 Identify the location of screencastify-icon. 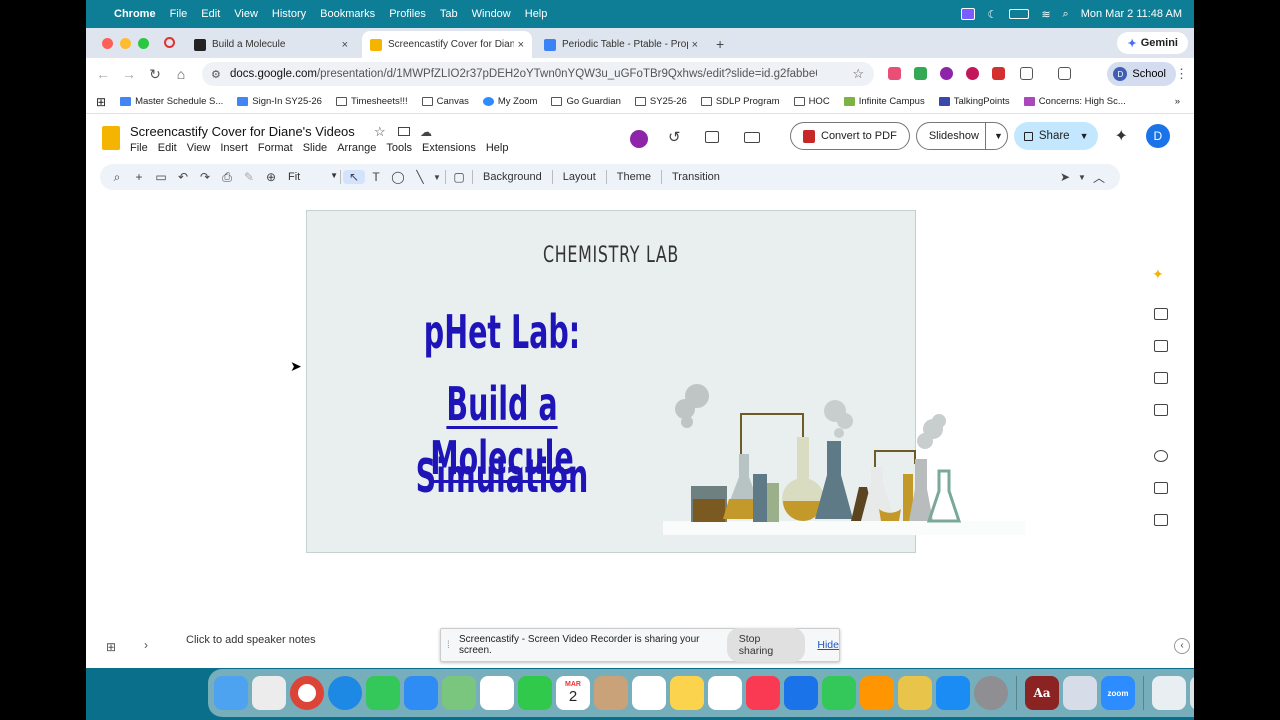
(639, 139).